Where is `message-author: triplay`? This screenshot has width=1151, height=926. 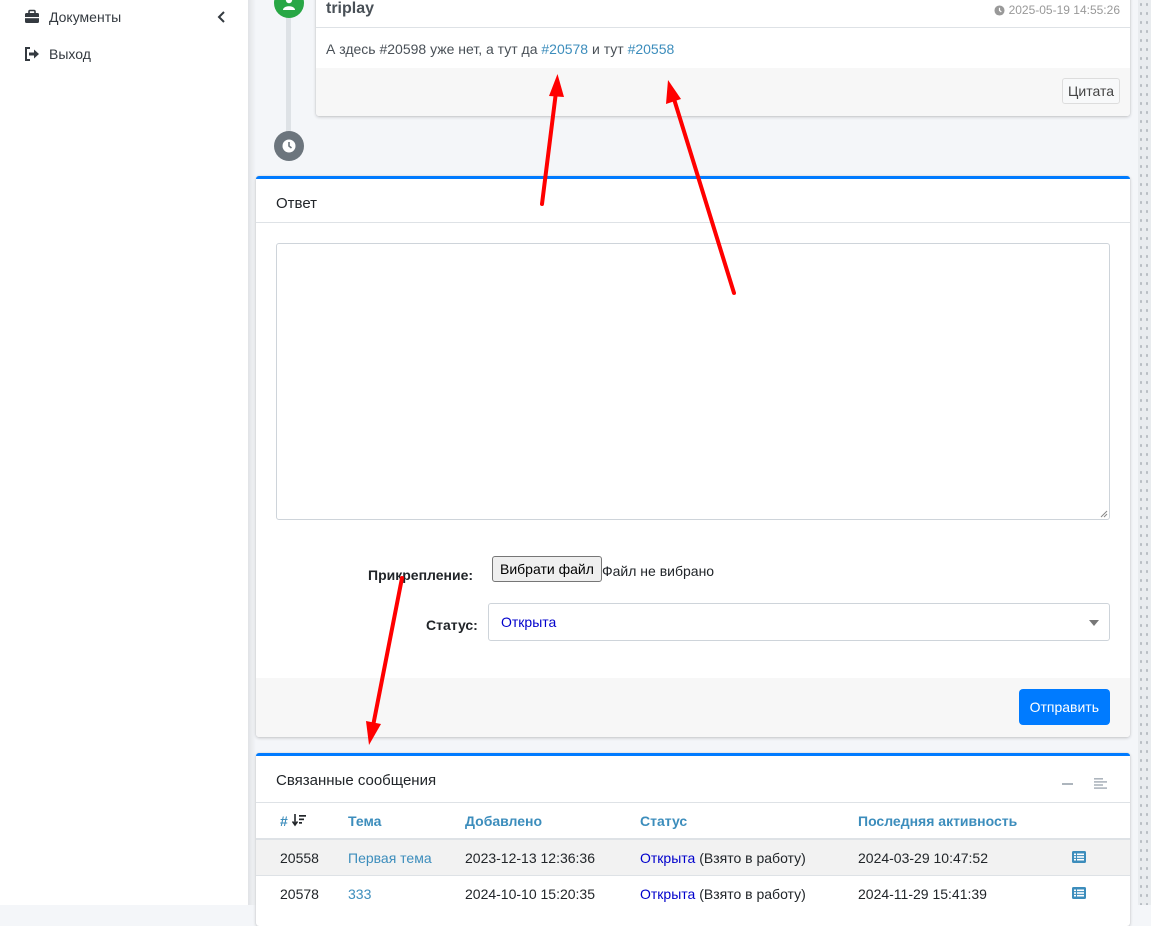 message-author: triplay is located at coordinates (350, 8).